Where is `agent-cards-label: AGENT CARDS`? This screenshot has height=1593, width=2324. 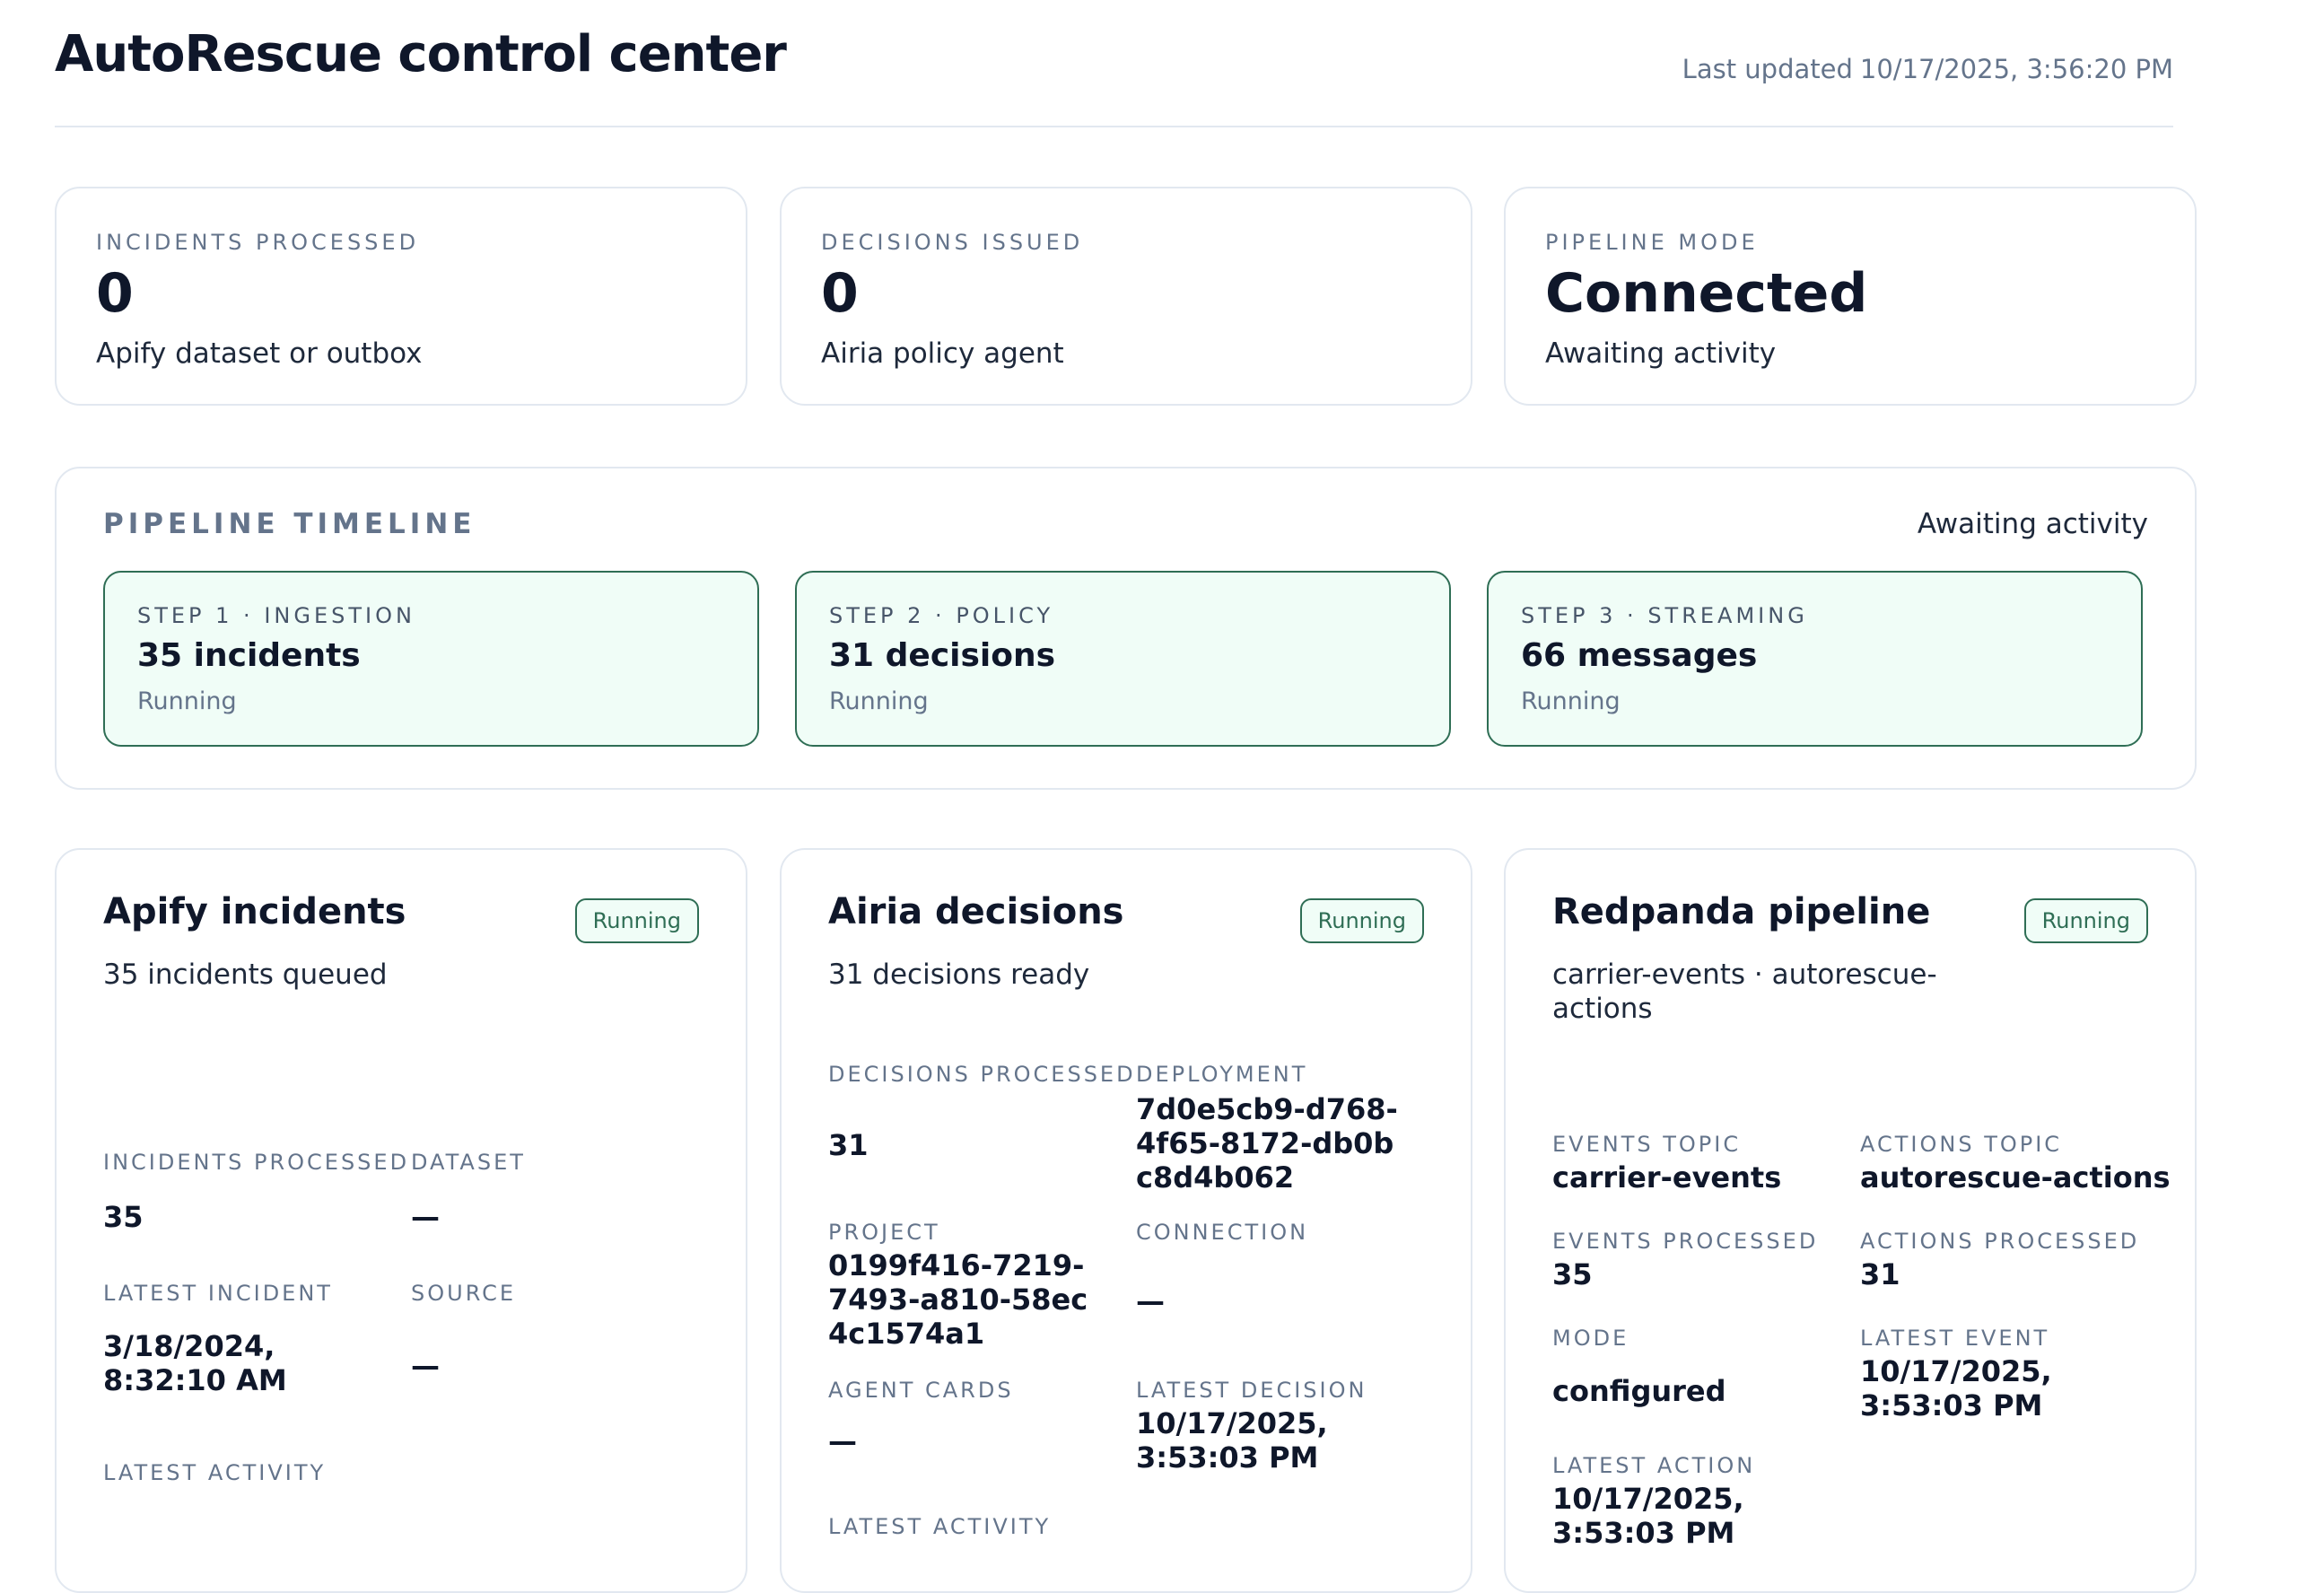 agent-cards-label: AGENT CARDS is located at coordinates (921, 1390).